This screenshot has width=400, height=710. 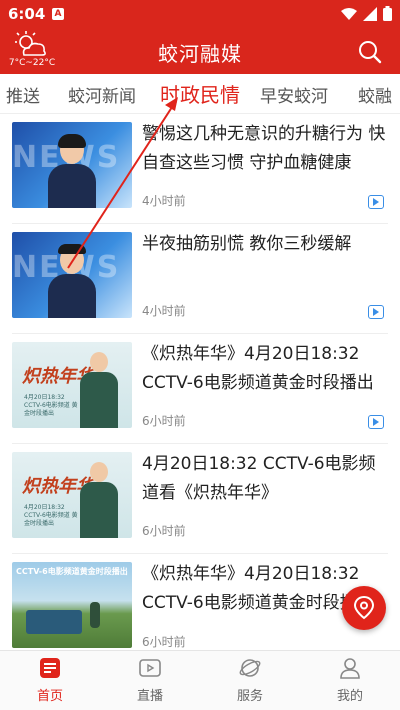 I want to click on nav-home-label: 首页, so click(x=49, y=696).